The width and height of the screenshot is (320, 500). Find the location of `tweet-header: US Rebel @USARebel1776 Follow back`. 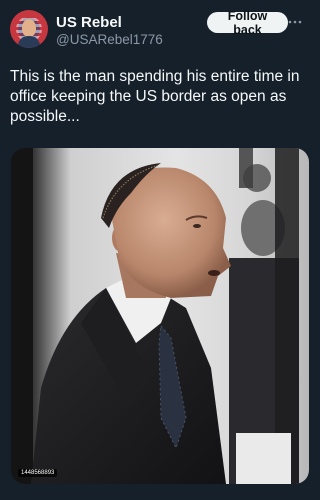

tweet-header: US Rebel @USARebel1776 Follow back is located at coordinates (160, 29).